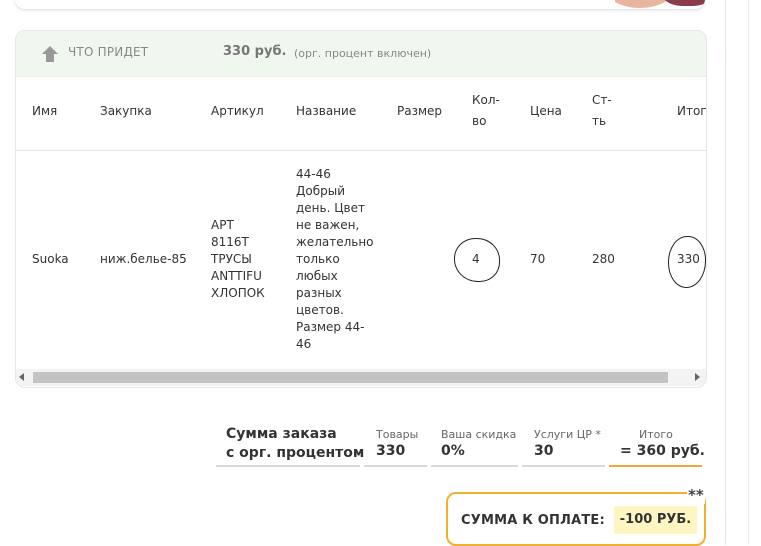  Describe the element at coordinates (295, 443) in the screenshot. I see `summary-title: Сумма заказа с орг. процентом` at that location.